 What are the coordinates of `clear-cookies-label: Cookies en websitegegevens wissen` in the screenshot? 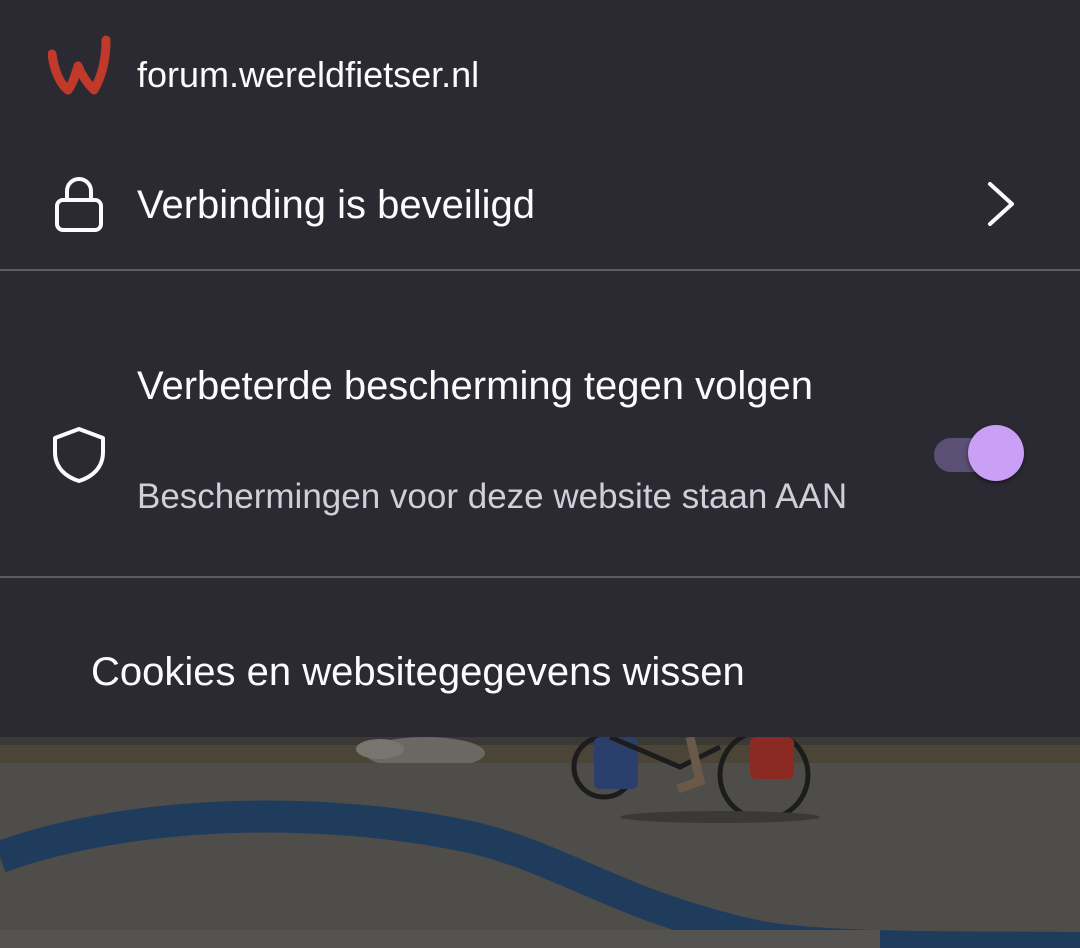 It's located at (418, 672).